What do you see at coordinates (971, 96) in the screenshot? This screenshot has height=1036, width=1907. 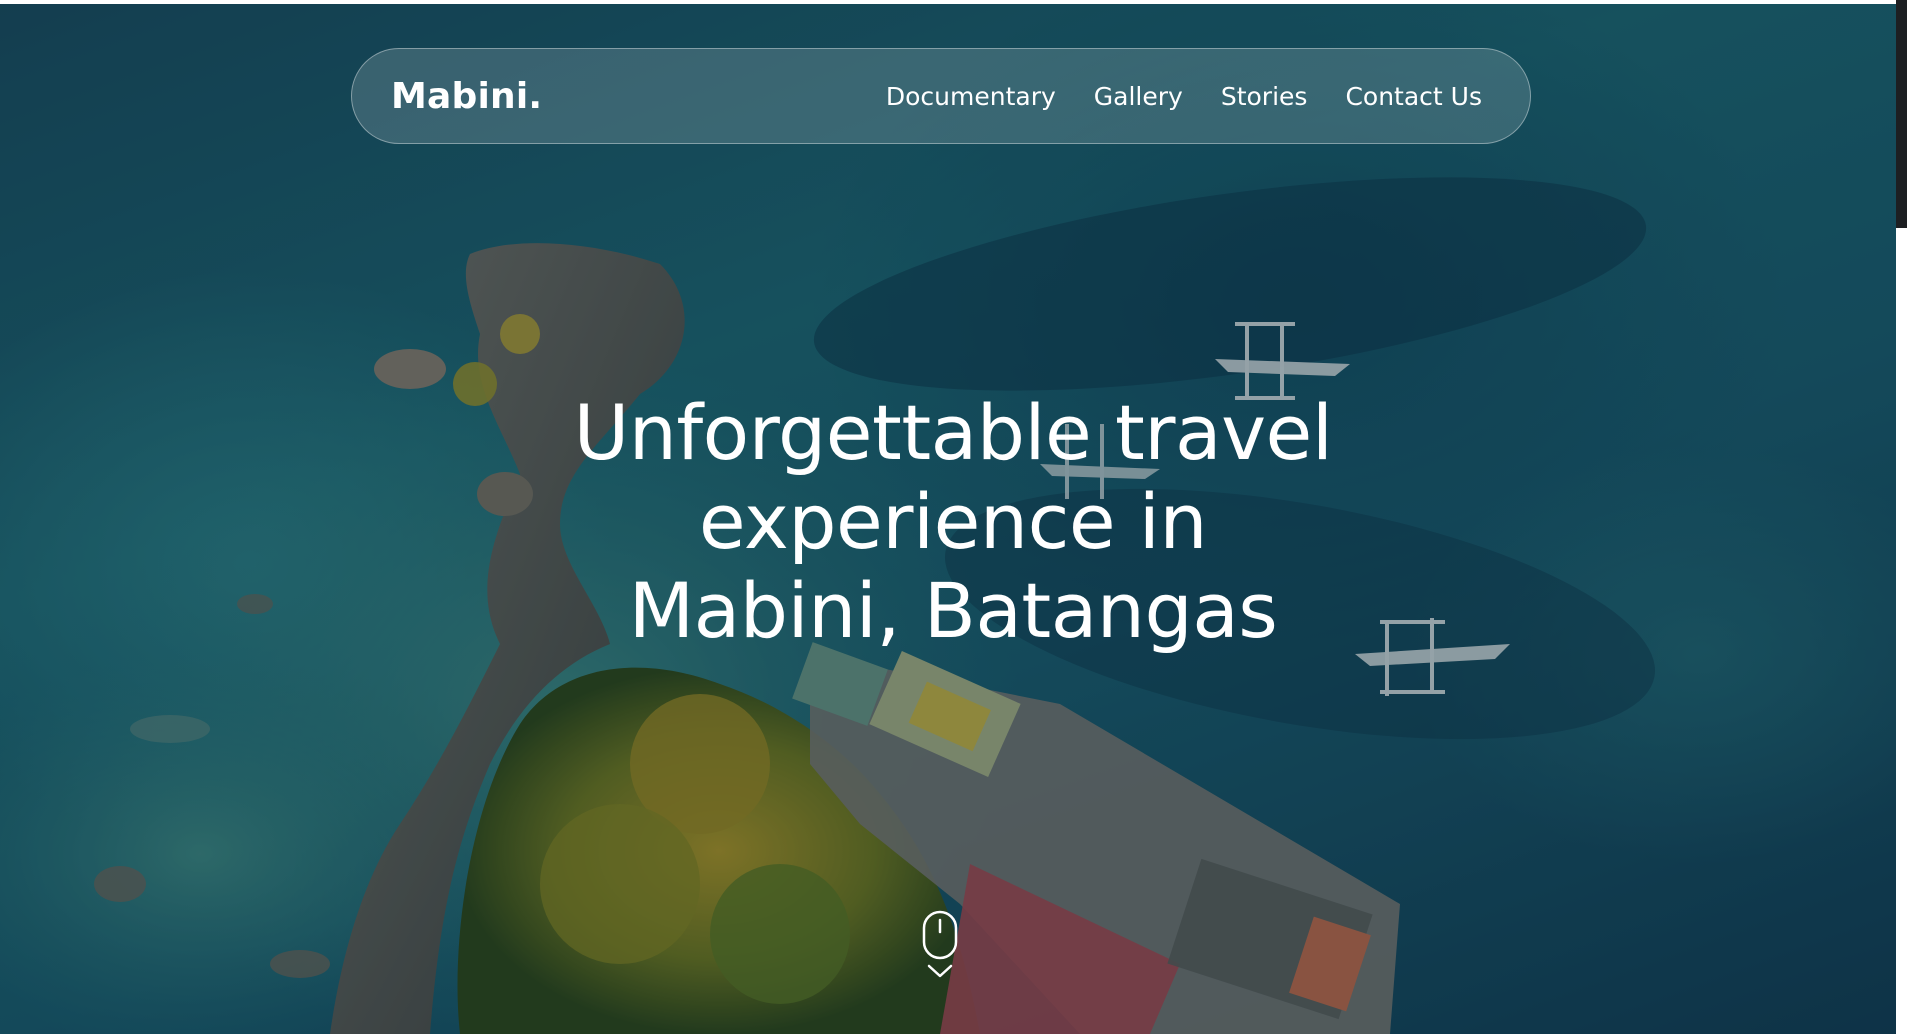 I see `nav-link-documentary: Documentary` at bounding box center [971, 96].